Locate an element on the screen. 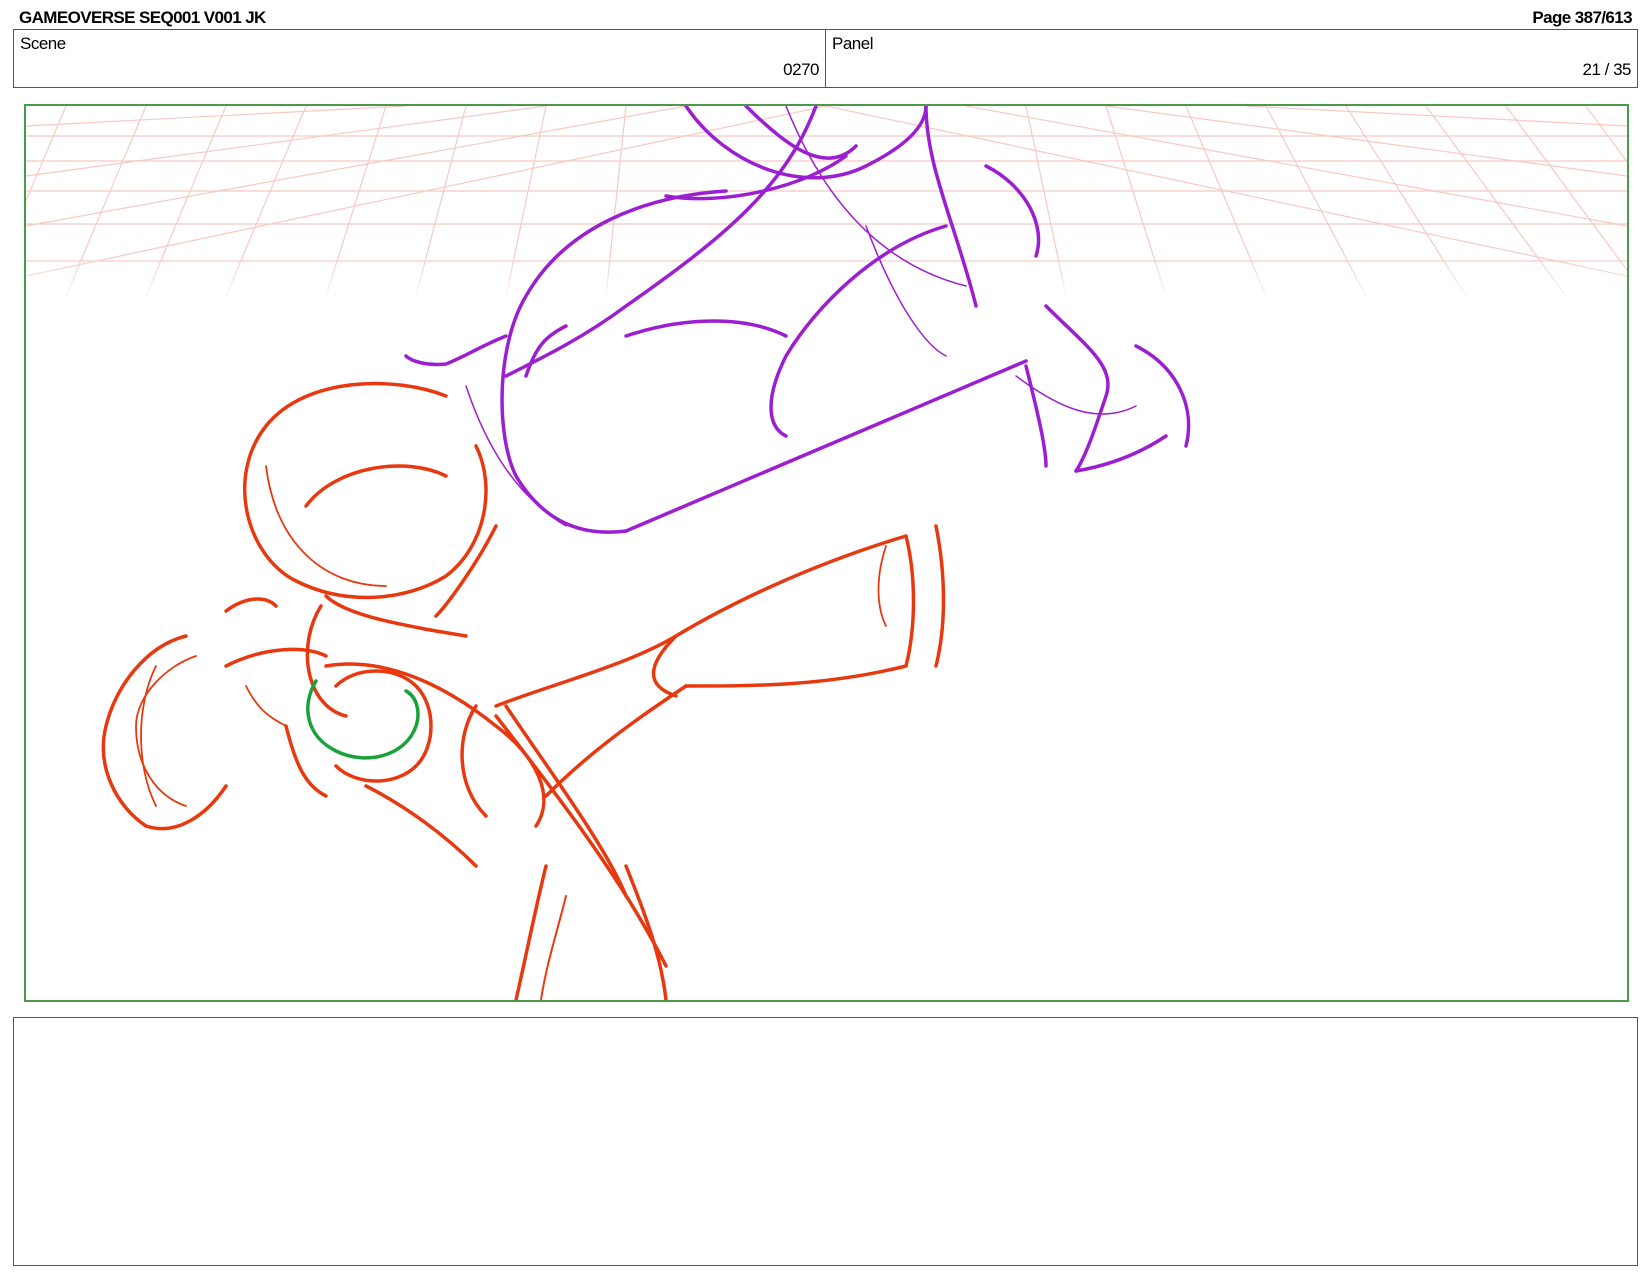  panel-cell: Panel 21 / 35 is located at coordinates (1231, 58).